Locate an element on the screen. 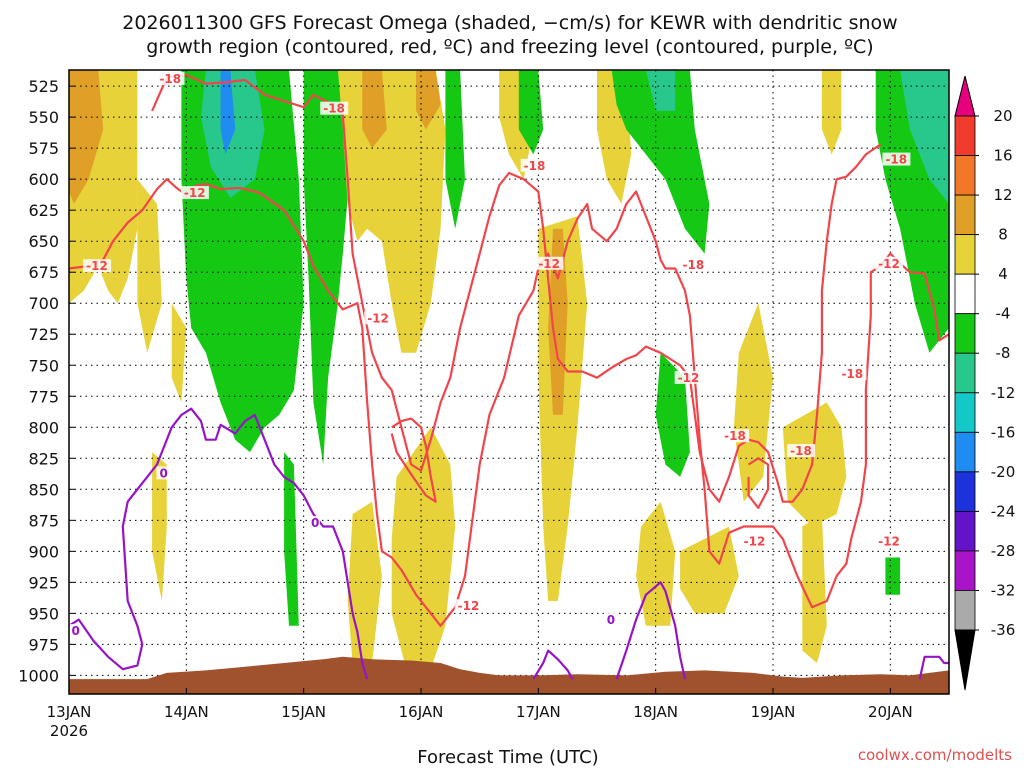 This screenshot has width=1024, height=768. y-tick-label-750: 750 is located at coordinates (43, 365).